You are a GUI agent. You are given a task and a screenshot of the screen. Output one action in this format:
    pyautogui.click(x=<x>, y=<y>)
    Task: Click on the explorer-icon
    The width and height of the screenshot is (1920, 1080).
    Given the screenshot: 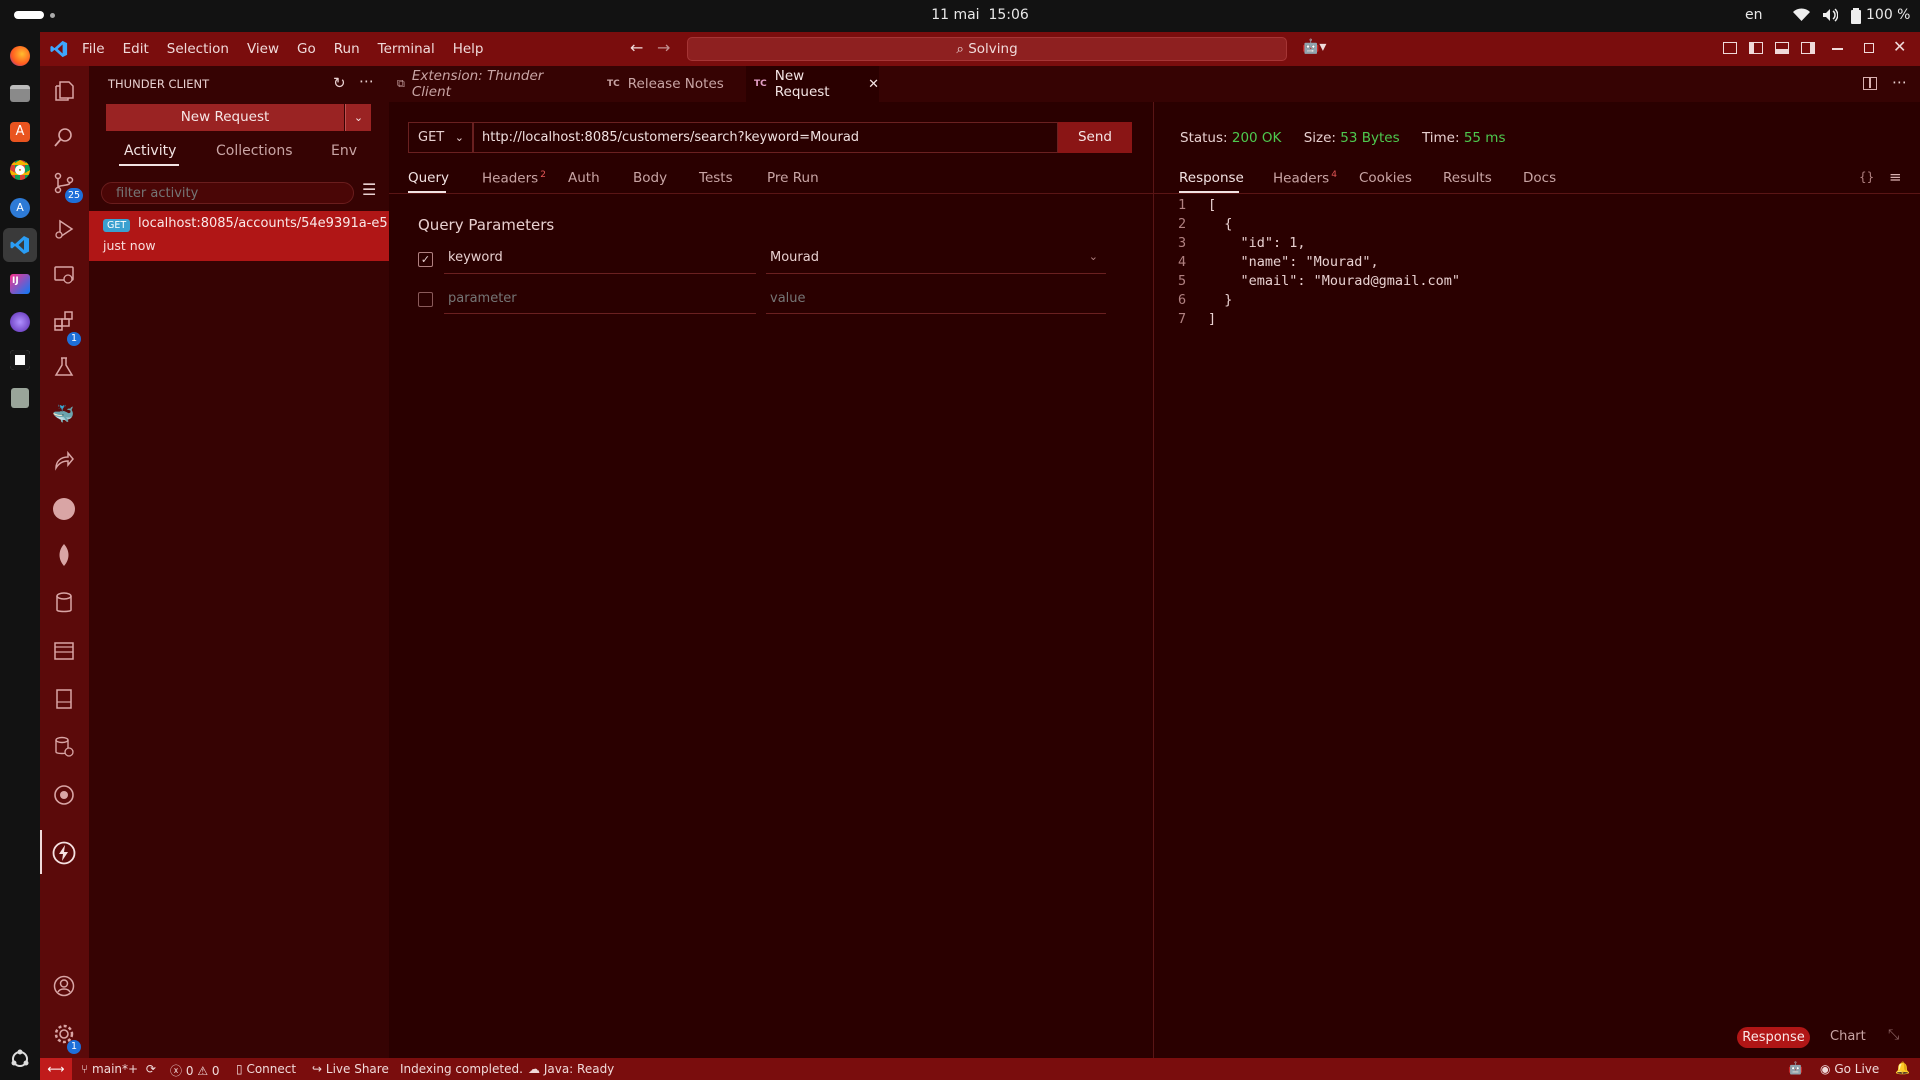 What is the action you would take?
    pyautogui.click(x=64, y=91)
    